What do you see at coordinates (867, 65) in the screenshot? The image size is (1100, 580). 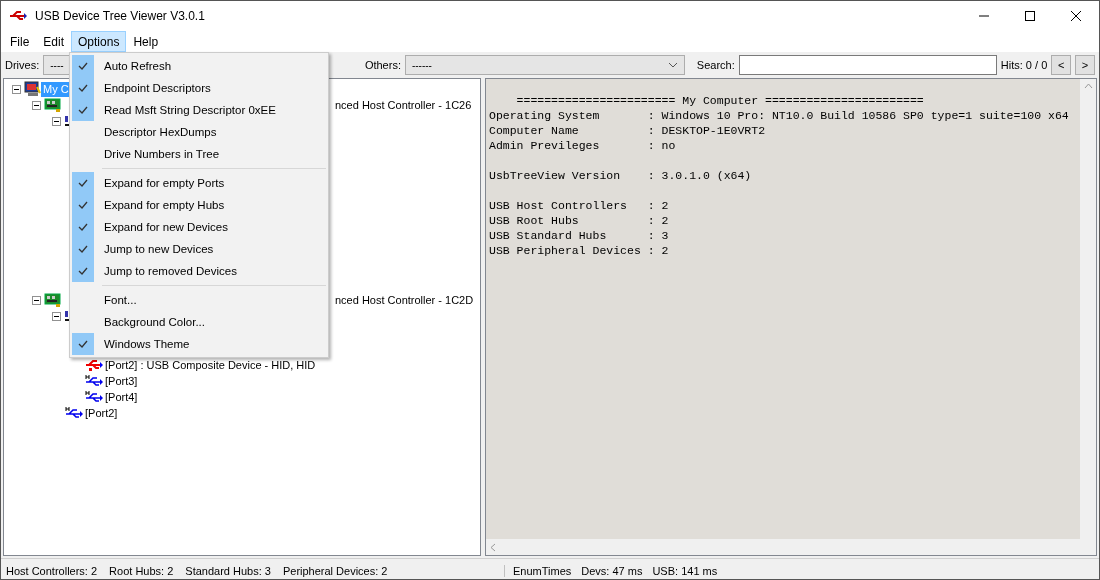 I see `search-field` at bounding box center [867, 65].